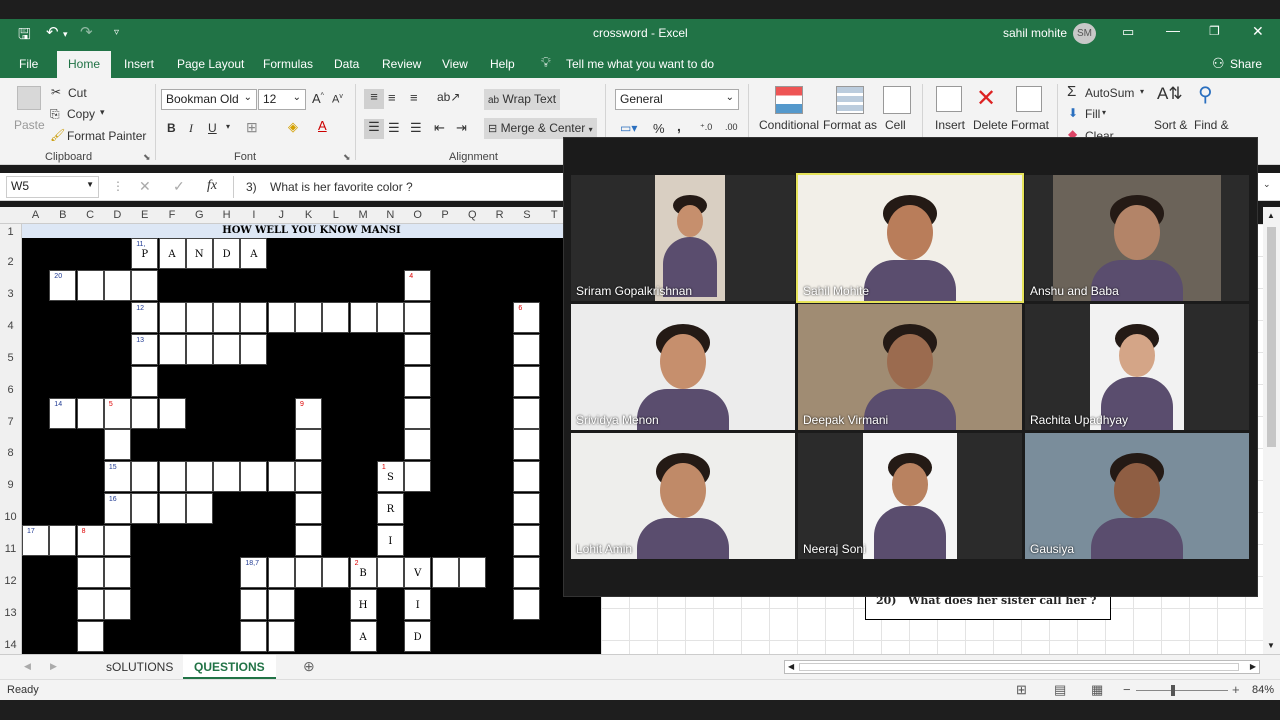 This screenshot has height=720, width=1280. What do you see at coordinates (1137, 367) in the screenshot?
I see `participant-tile: Rachita Upadhyay` at bounding box center [1137, 367].